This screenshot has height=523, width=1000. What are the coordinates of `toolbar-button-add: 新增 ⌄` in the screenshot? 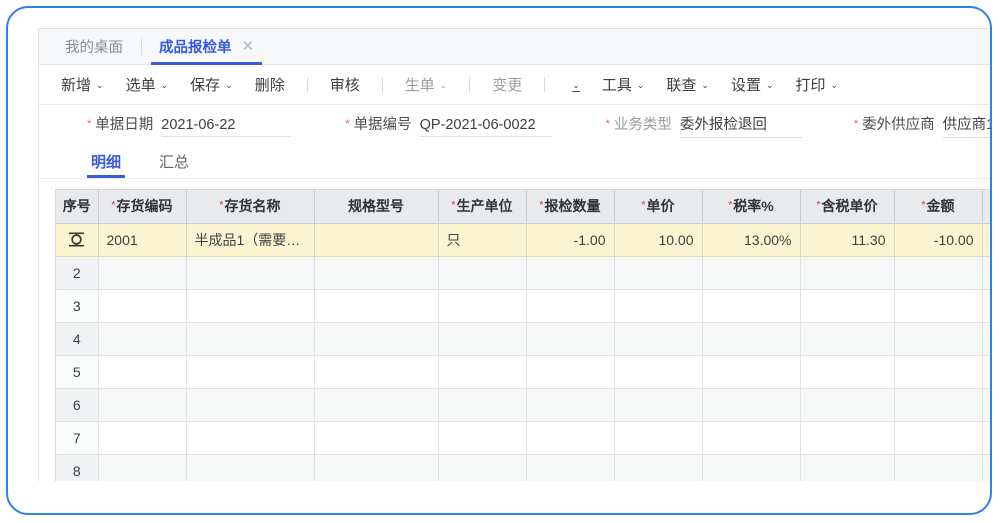 It's located at (82, 84).